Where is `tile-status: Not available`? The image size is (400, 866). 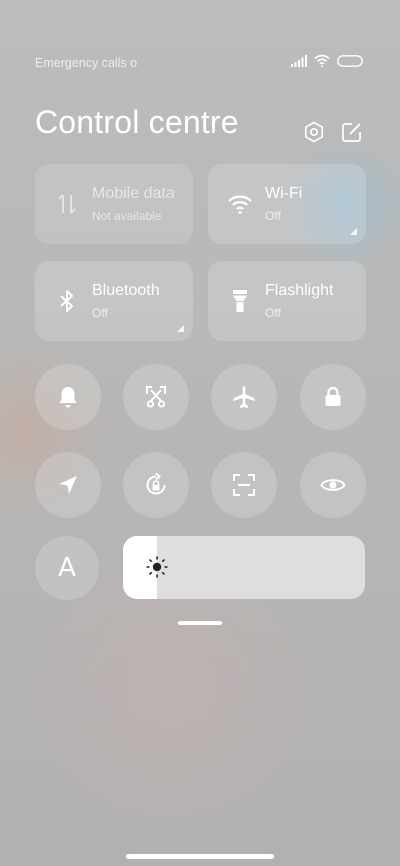
tile-status: Not available is located at coordinates (127, 216).